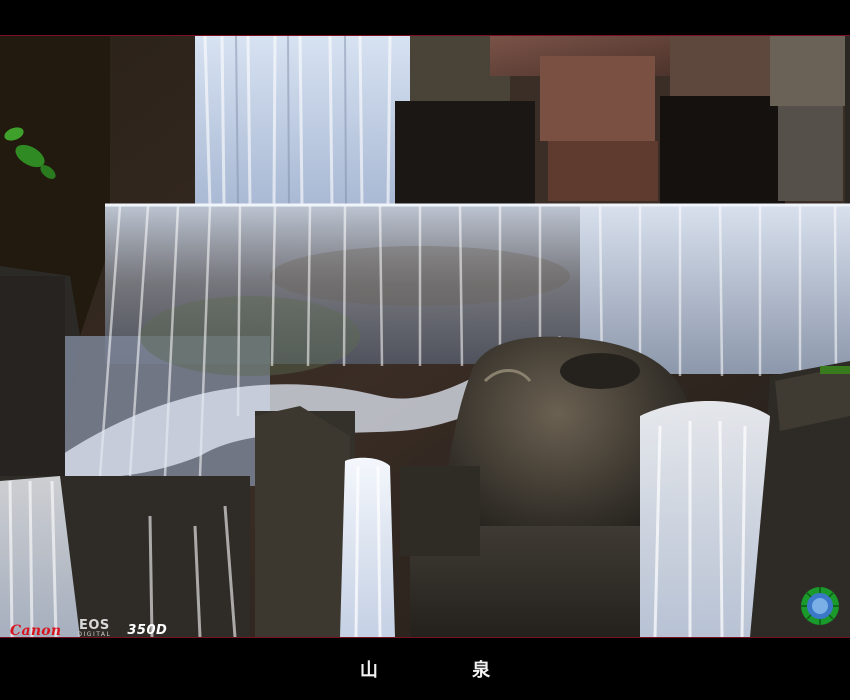 The width and height of the screenshot is (850, 700). I want to click on upper-rock-wall, so click(622, 121).